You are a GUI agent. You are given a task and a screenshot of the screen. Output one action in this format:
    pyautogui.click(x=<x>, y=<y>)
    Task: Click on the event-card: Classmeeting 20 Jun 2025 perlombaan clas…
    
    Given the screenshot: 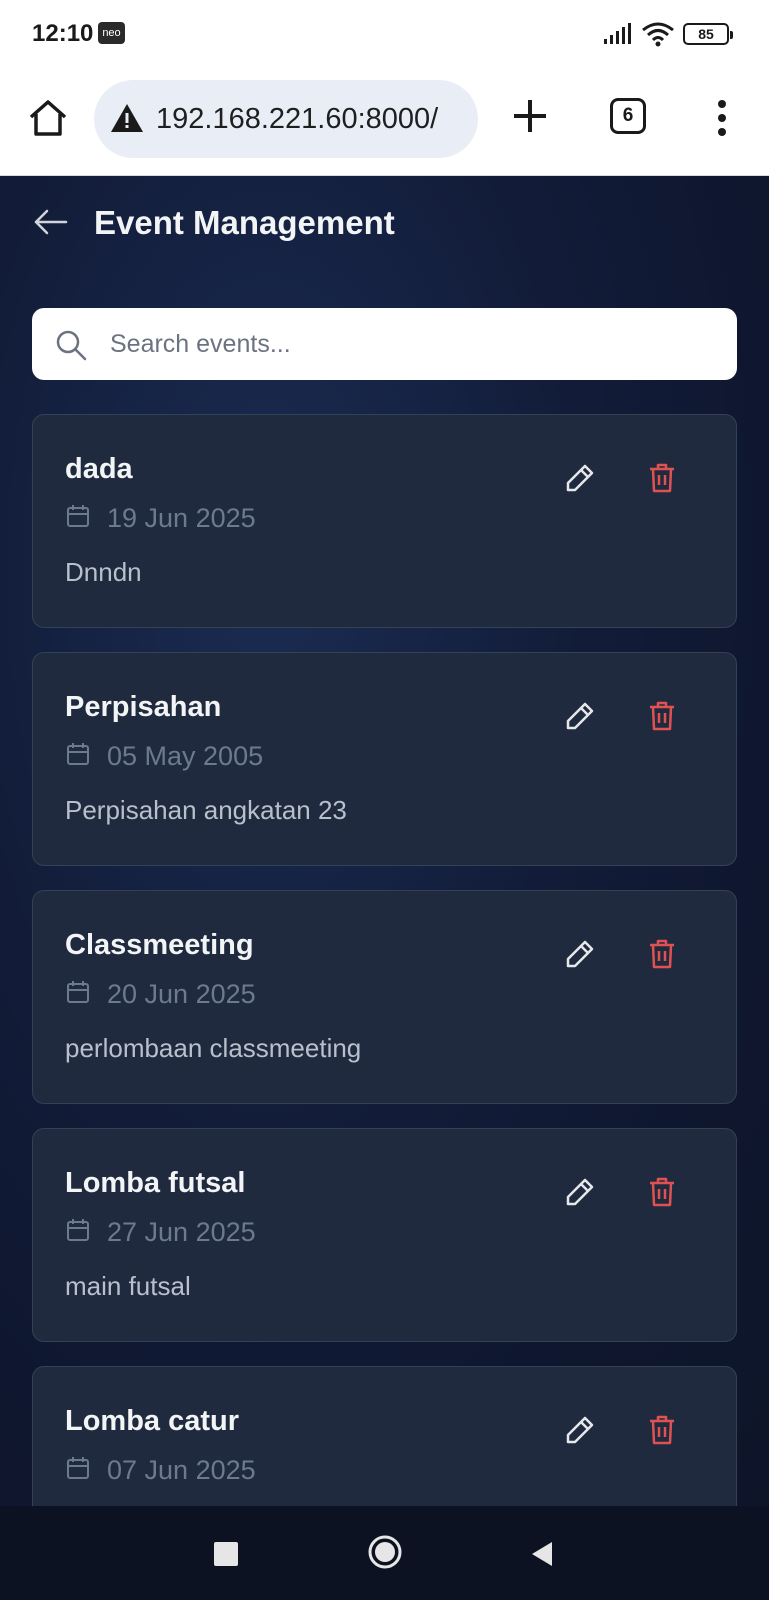 What is the action you would take?
    pyautogui.click(x=384, y=997)
    